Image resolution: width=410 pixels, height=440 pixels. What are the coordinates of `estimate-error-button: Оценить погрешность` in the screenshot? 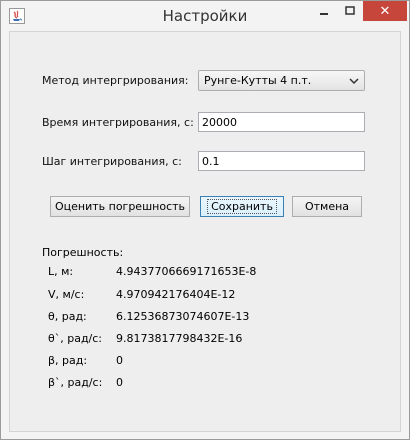 It's located at (120, 206).